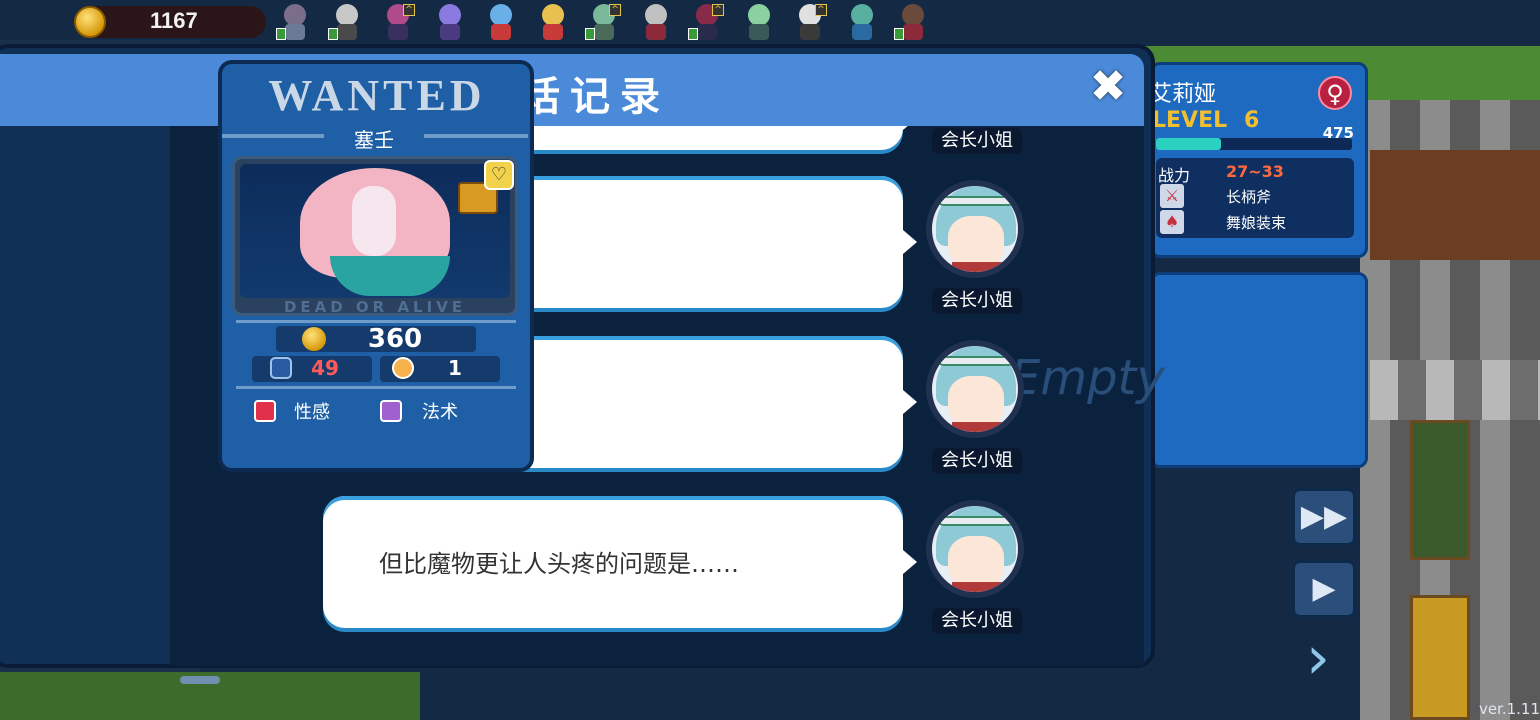 The height and width of the screenshot is (720, 1540). Describe the element at coordinates (374, 138) in the screenshot. I see `wanted-monster-name: 塞壬` at that location.